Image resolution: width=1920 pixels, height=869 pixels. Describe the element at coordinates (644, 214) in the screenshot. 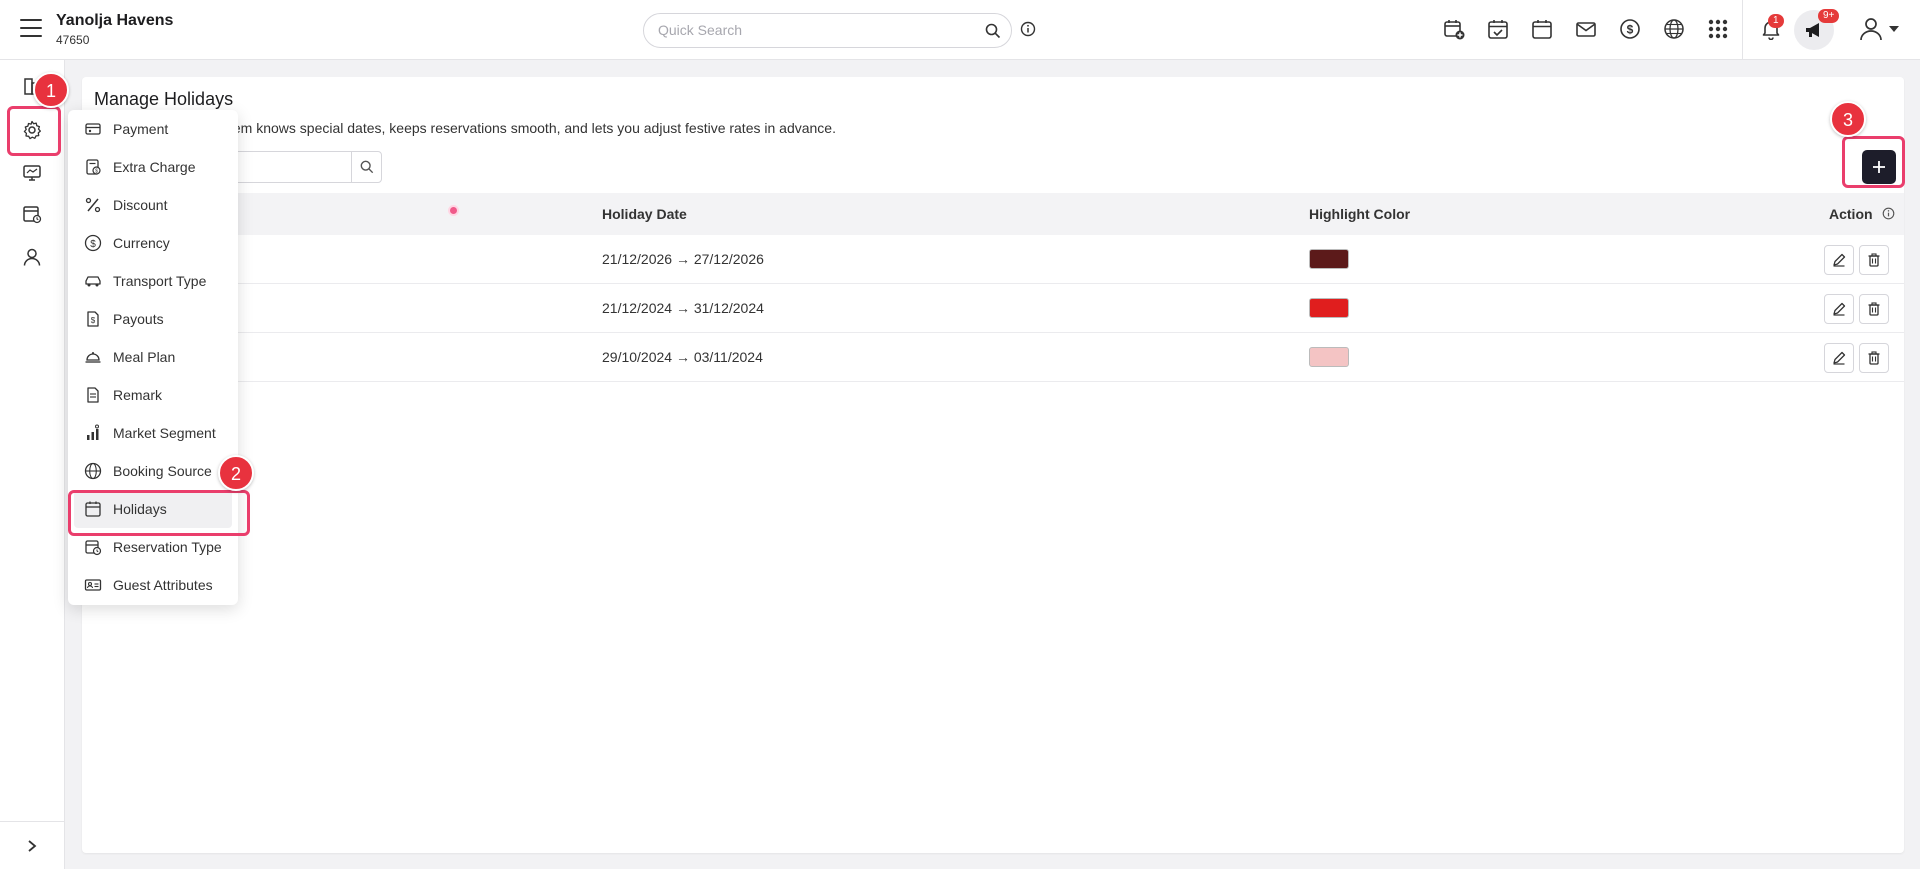

I see `column-header-date: Holiday Date` at that location.